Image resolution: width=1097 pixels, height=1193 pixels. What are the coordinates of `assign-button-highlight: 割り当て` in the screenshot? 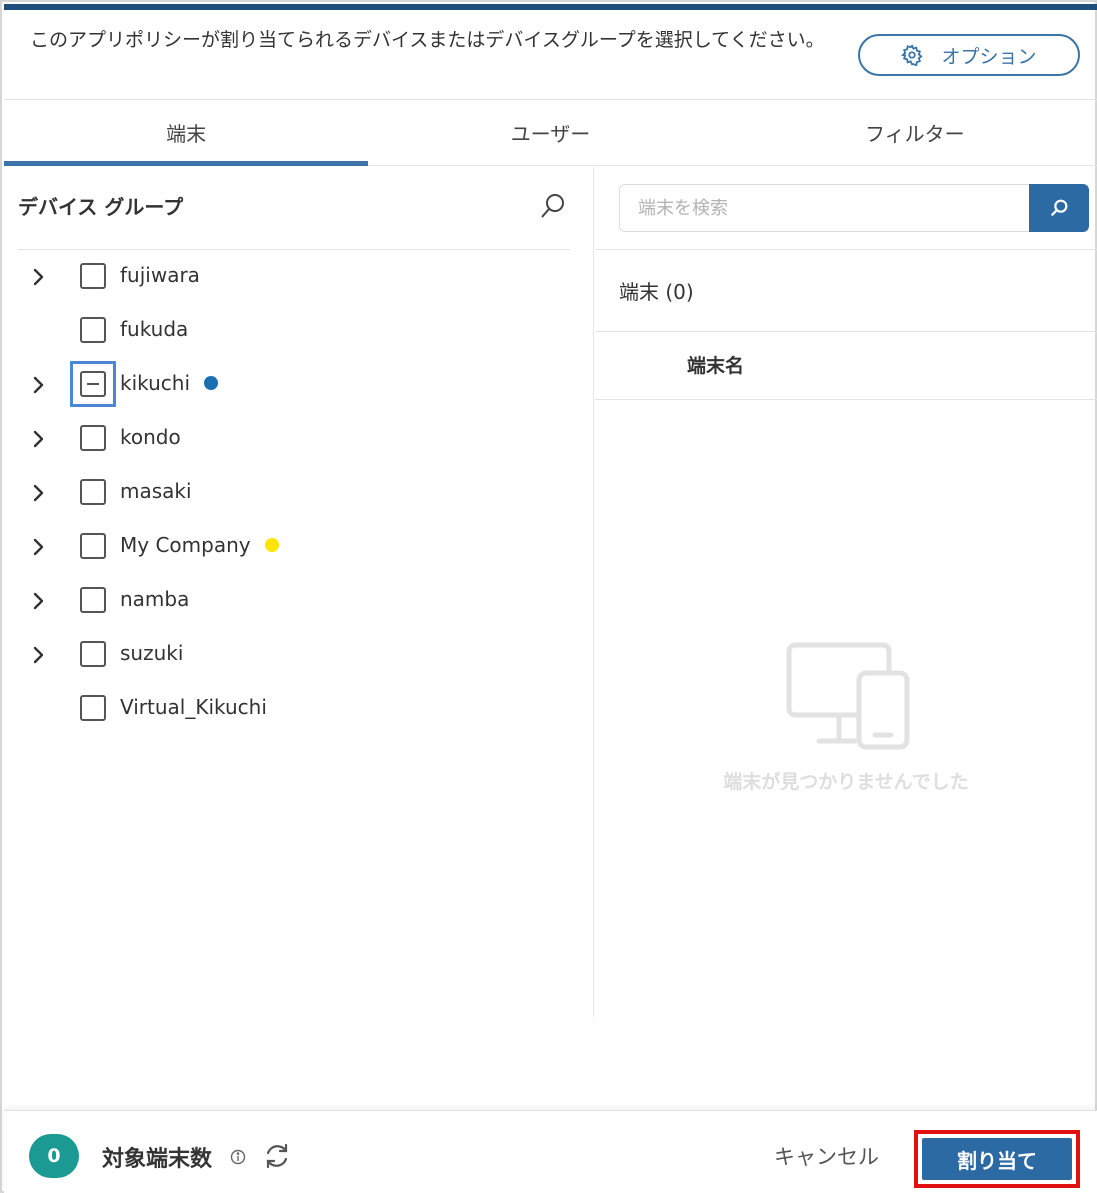 It's located at (997, 1159).